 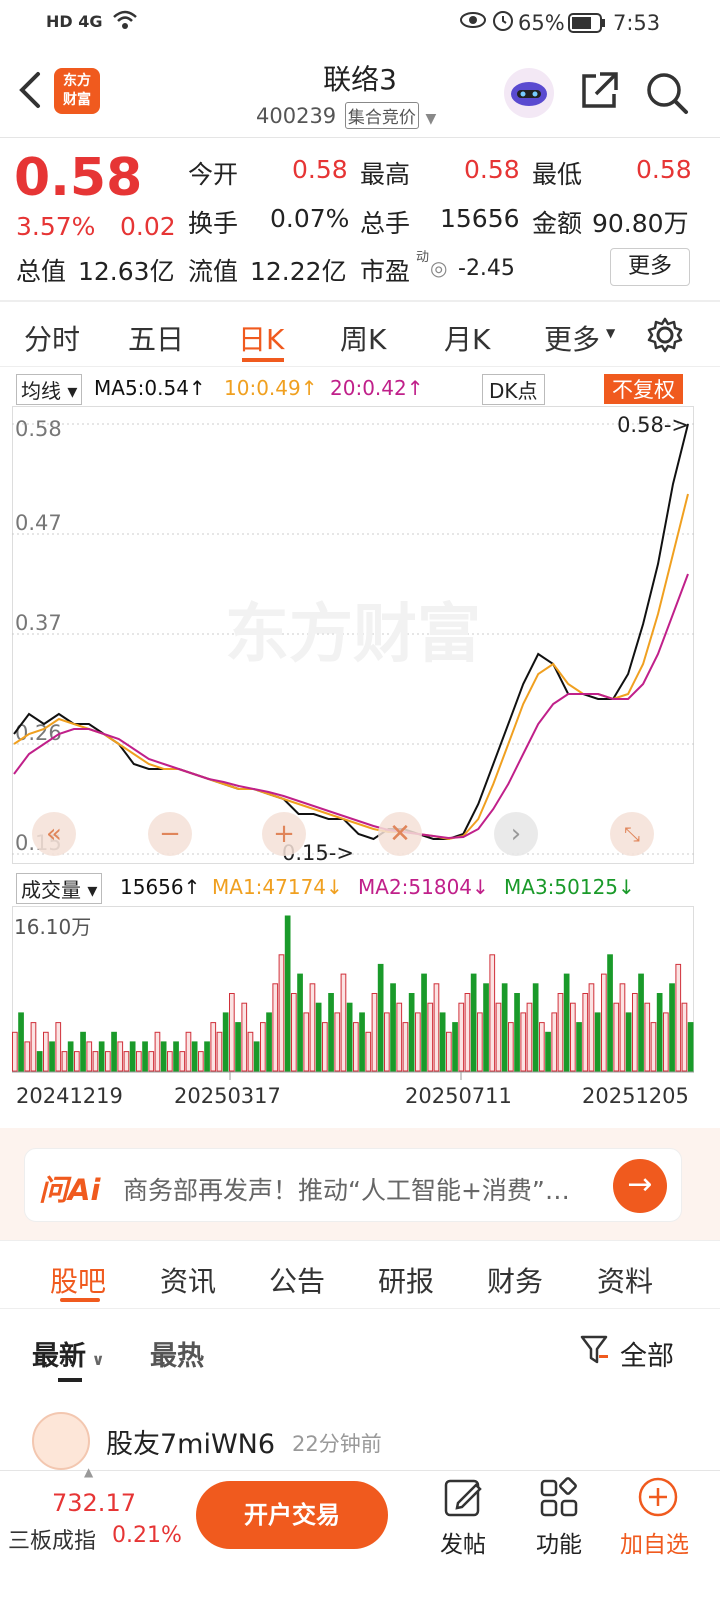 What do you see at coordinates (68, 1353) in the screenshot?
I see `sort-latest: 最新 ∨` at bounding box center [68, 1353].